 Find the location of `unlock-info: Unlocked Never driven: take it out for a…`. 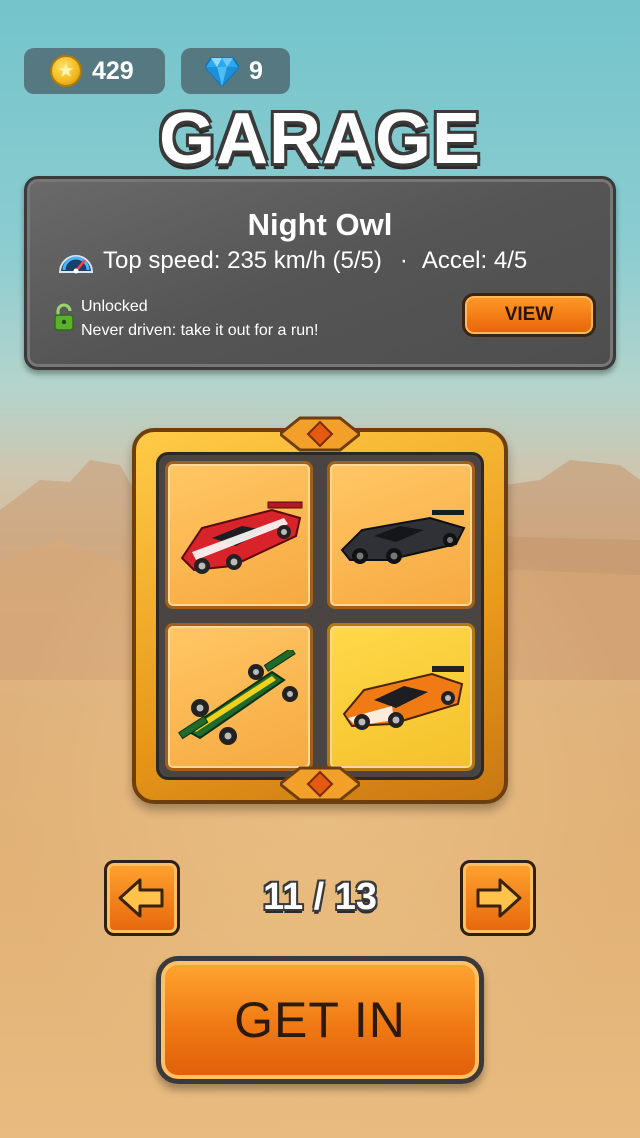

unlock-info: Unlocked Never driven: take it out for a… is located at coordinates (199, 319).